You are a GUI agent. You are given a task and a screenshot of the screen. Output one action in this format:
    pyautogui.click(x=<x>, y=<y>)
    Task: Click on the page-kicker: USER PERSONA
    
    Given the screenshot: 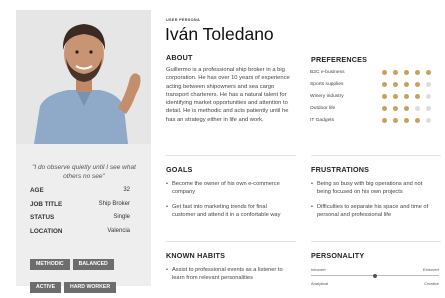 What is the action you would take?
    pyautogui.click(x=183, y=20)
    